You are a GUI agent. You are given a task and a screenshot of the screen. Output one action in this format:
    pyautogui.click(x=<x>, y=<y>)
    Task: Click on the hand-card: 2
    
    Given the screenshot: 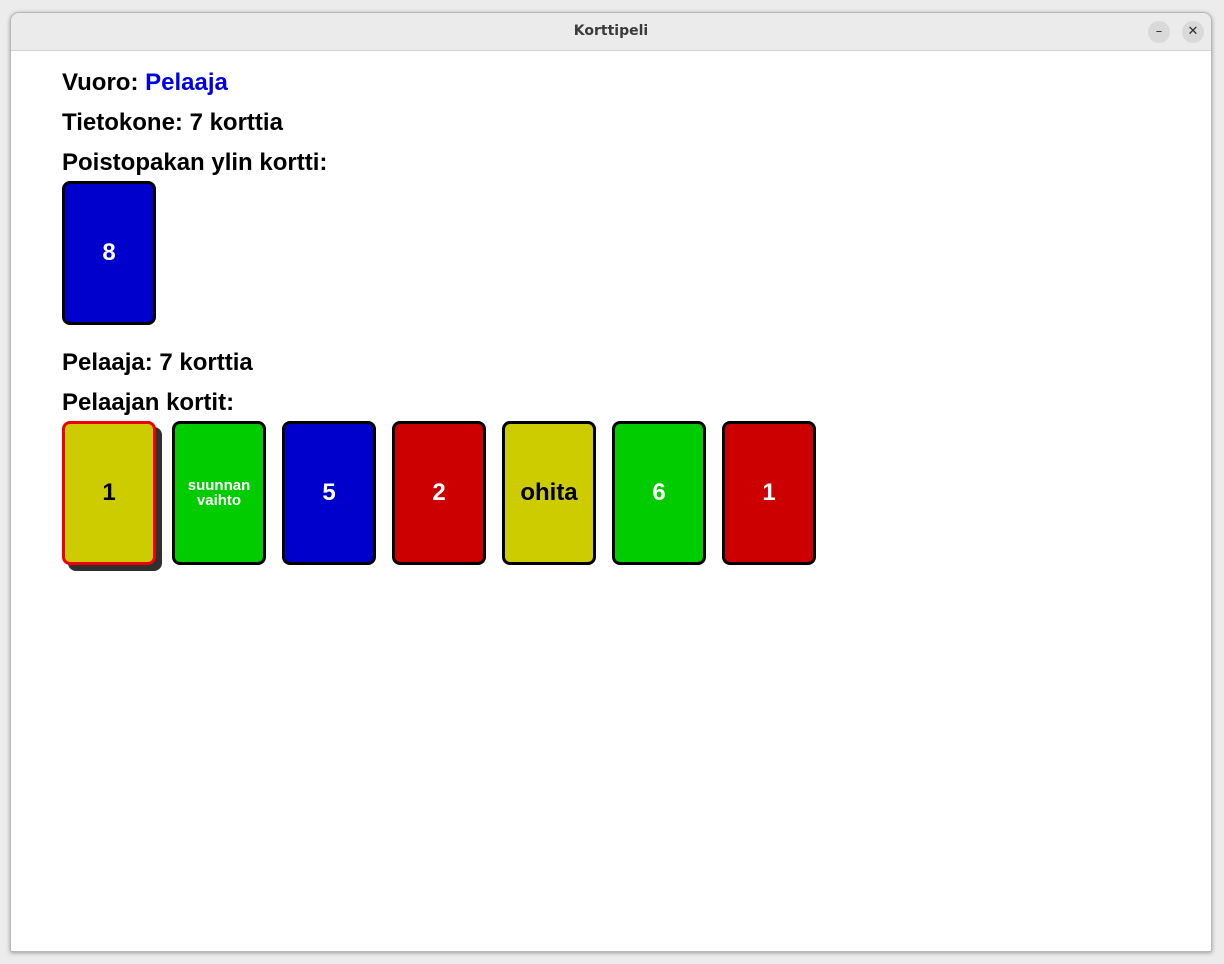 What is the action you would take?
    pyautogui.click(x=439, y=493)
    